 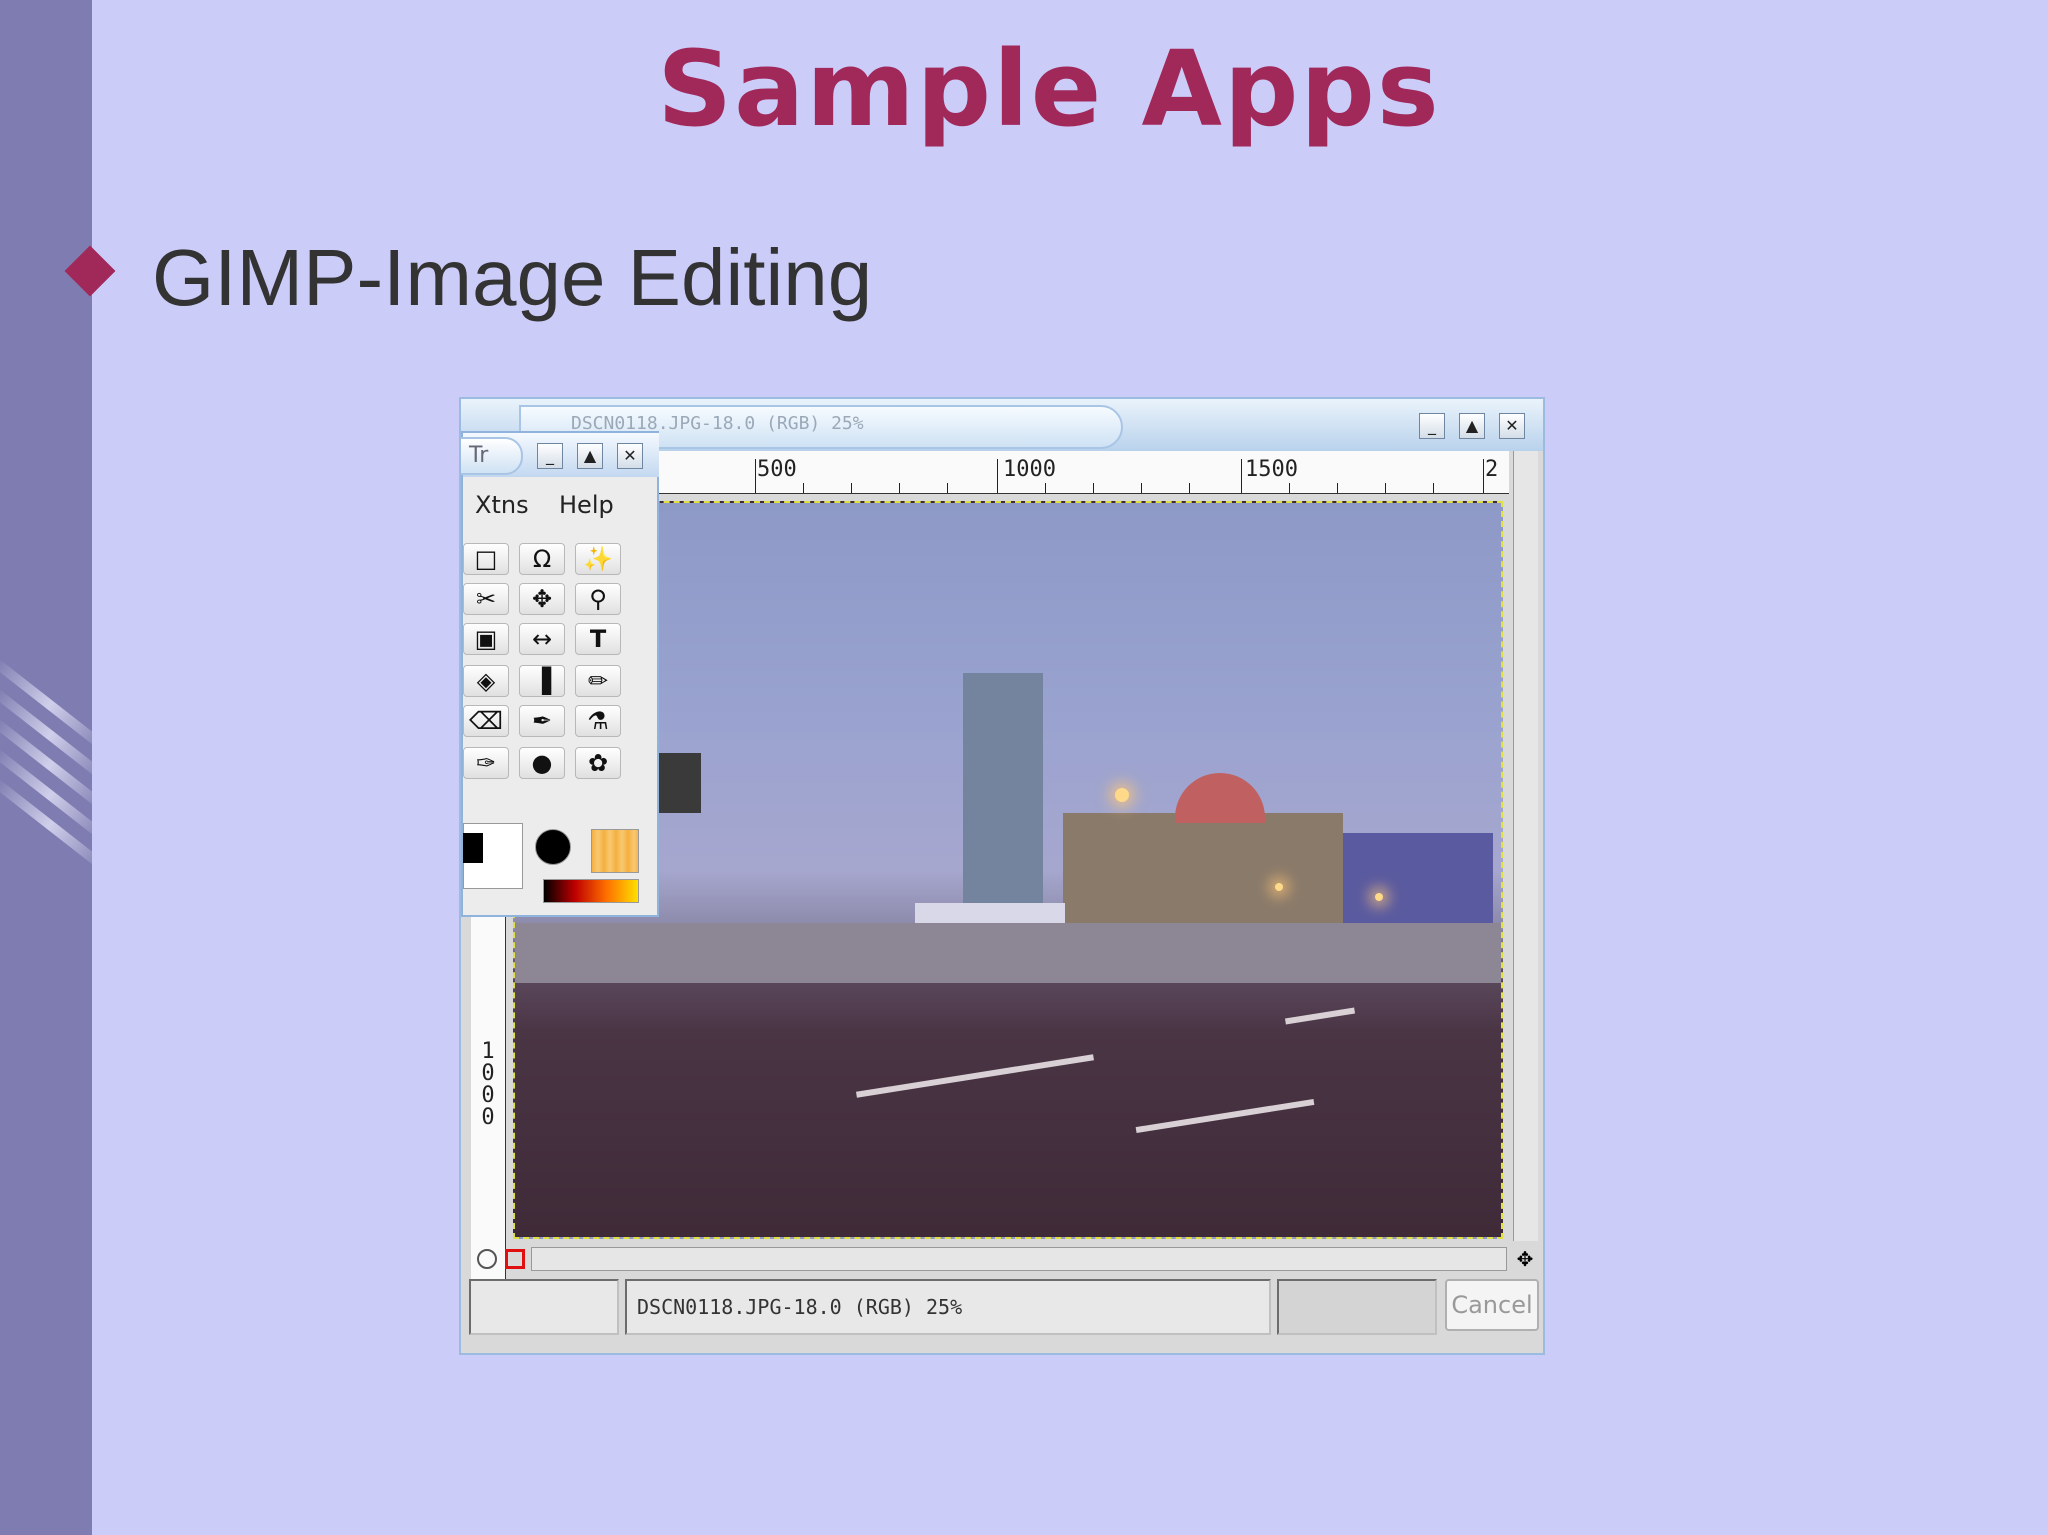 What do you see at coordinates (1492, 469) in the screenshot?
I see `ruler-label: 2` at bounding box center [1492, 469].